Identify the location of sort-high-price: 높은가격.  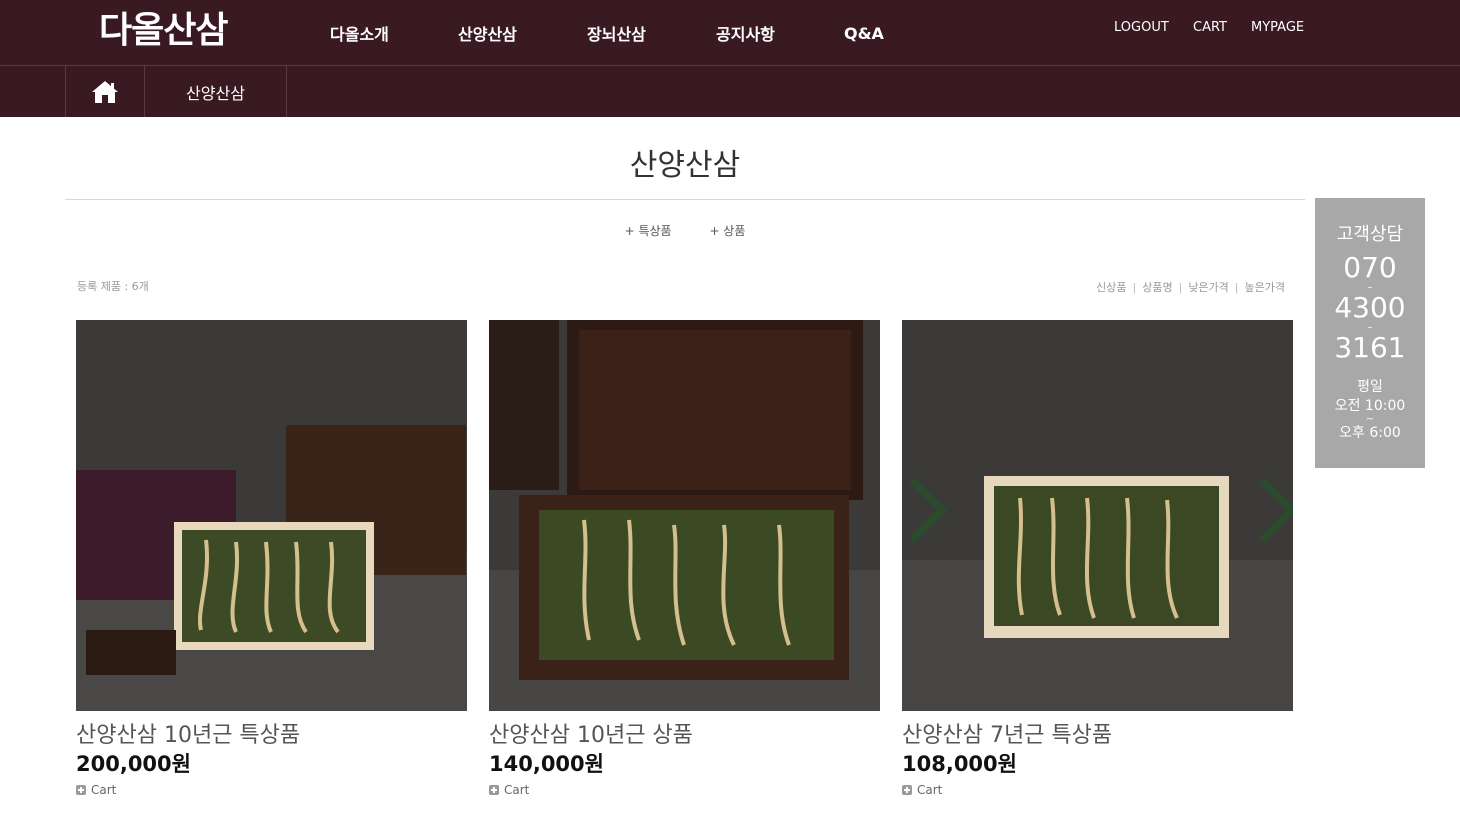
(1265, 287).